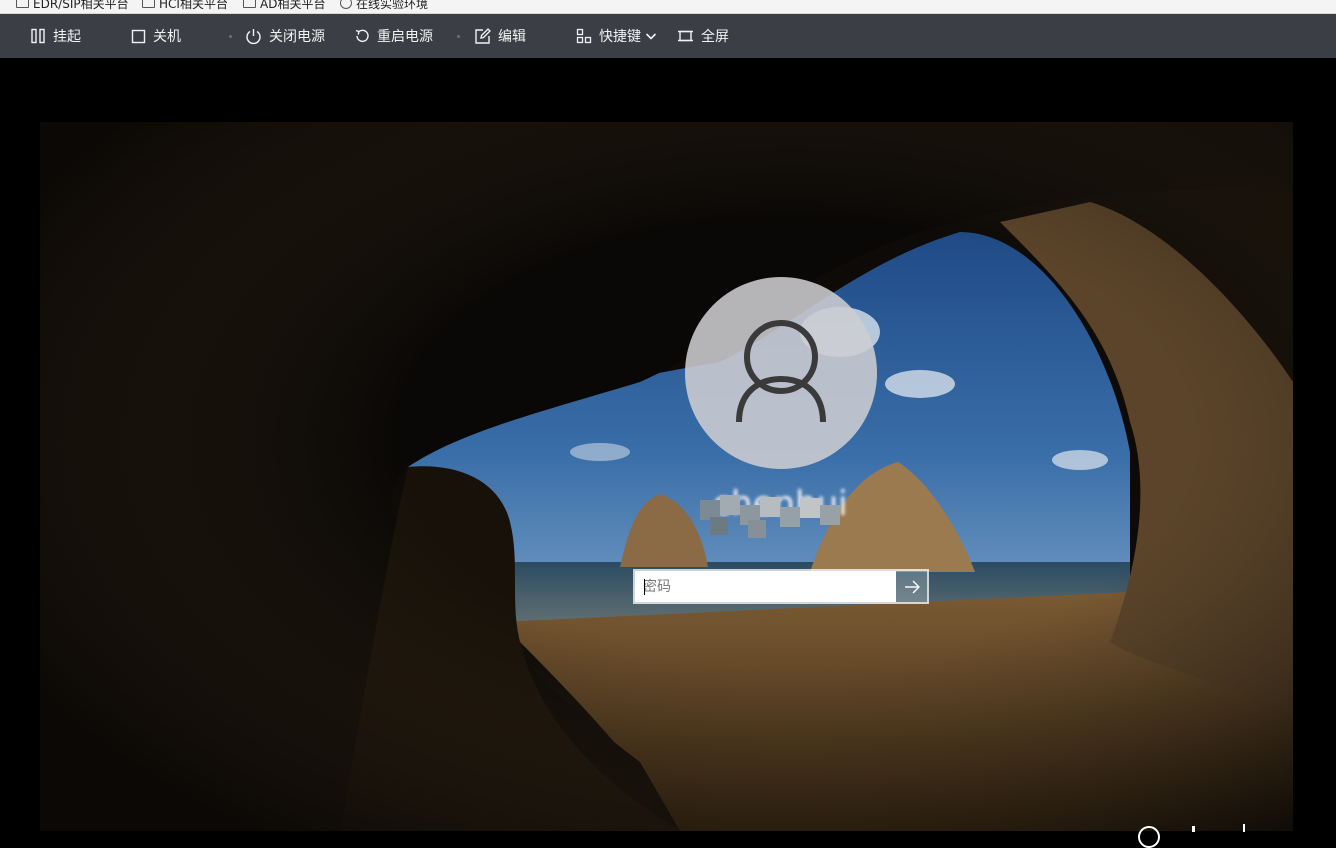  I want to click on bookmark-hci: HCI相关平台, so click(185, 5).